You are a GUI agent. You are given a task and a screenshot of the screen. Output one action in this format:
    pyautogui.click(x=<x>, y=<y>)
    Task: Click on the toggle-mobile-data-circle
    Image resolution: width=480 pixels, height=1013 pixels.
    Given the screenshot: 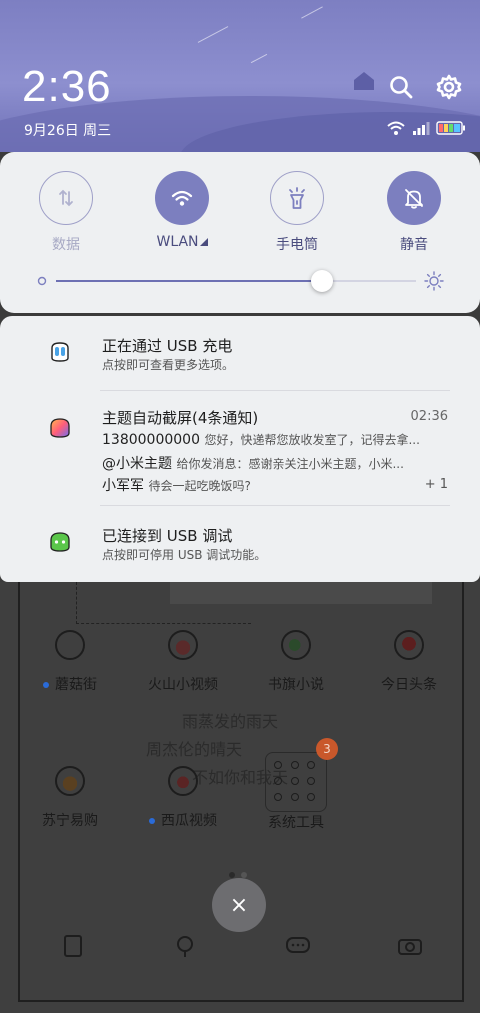 What is the action you would take?
    pyautogui.click(x=66, y=198)
    